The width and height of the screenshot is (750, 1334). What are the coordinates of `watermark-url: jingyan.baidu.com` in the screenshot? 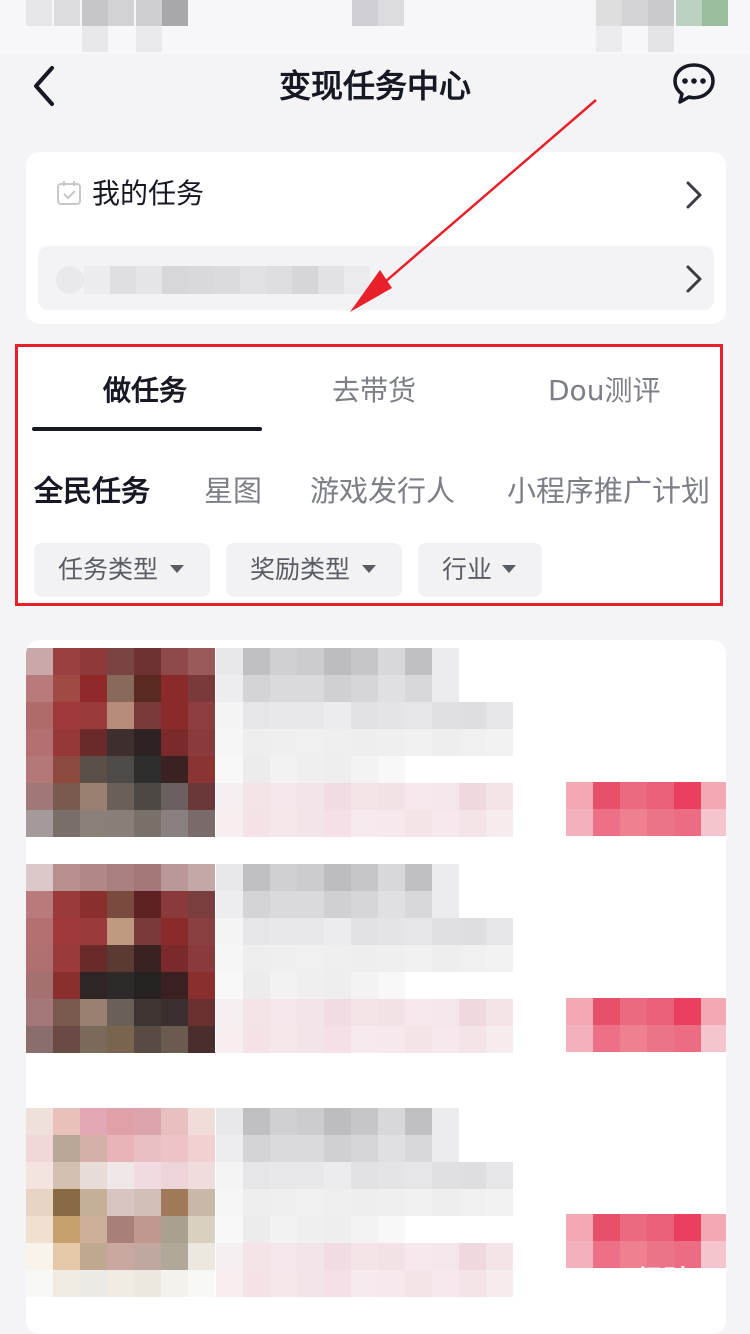 It's located at (641, 1307).